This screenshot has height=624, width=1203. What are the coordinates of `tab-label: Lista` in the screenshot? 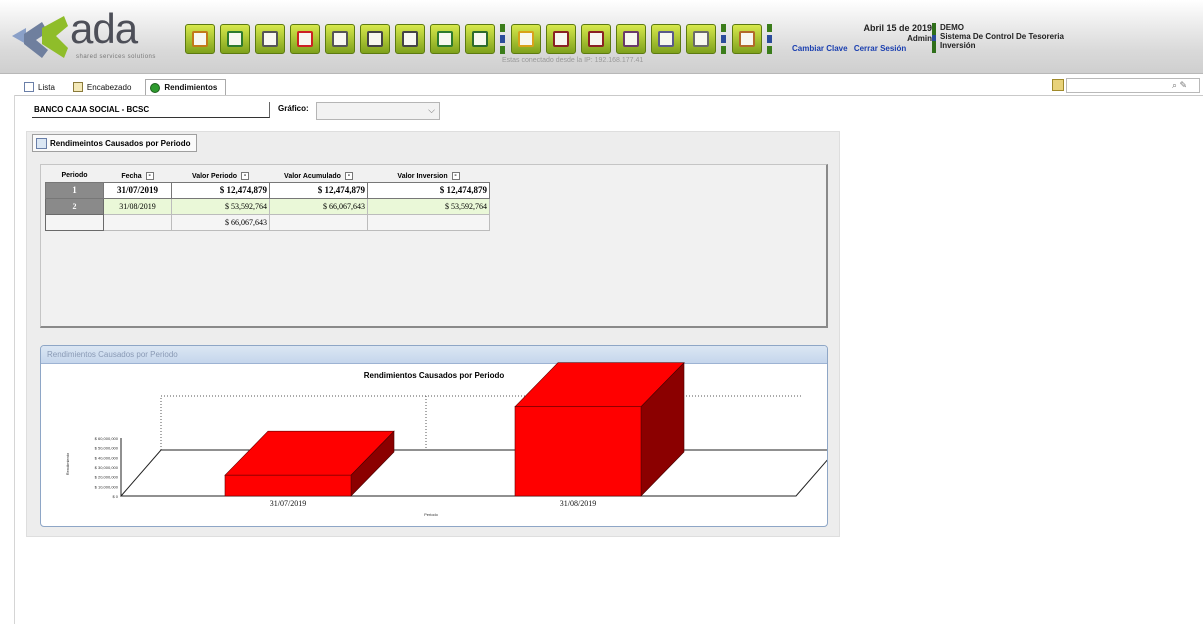 It's located at (46, 87).